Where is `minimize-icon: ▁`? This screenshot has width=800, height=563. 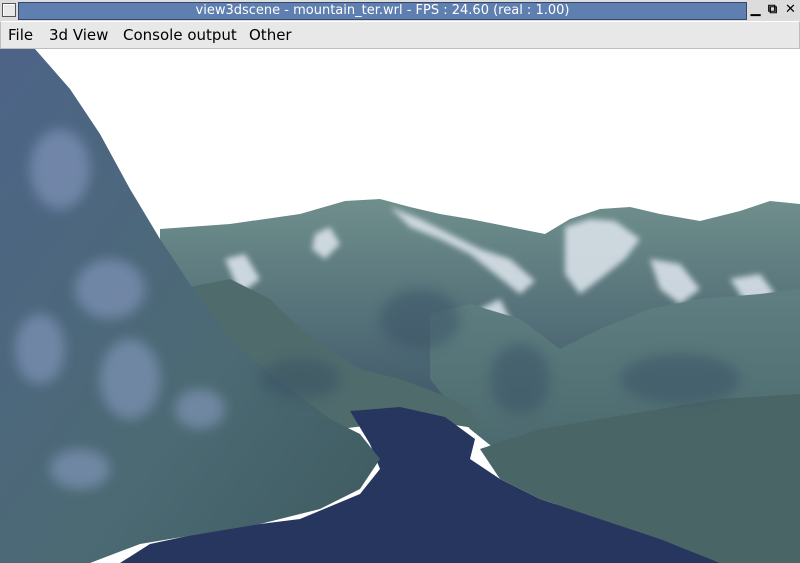 minimize-icon: ▁ is located at coordinates (755, 10).